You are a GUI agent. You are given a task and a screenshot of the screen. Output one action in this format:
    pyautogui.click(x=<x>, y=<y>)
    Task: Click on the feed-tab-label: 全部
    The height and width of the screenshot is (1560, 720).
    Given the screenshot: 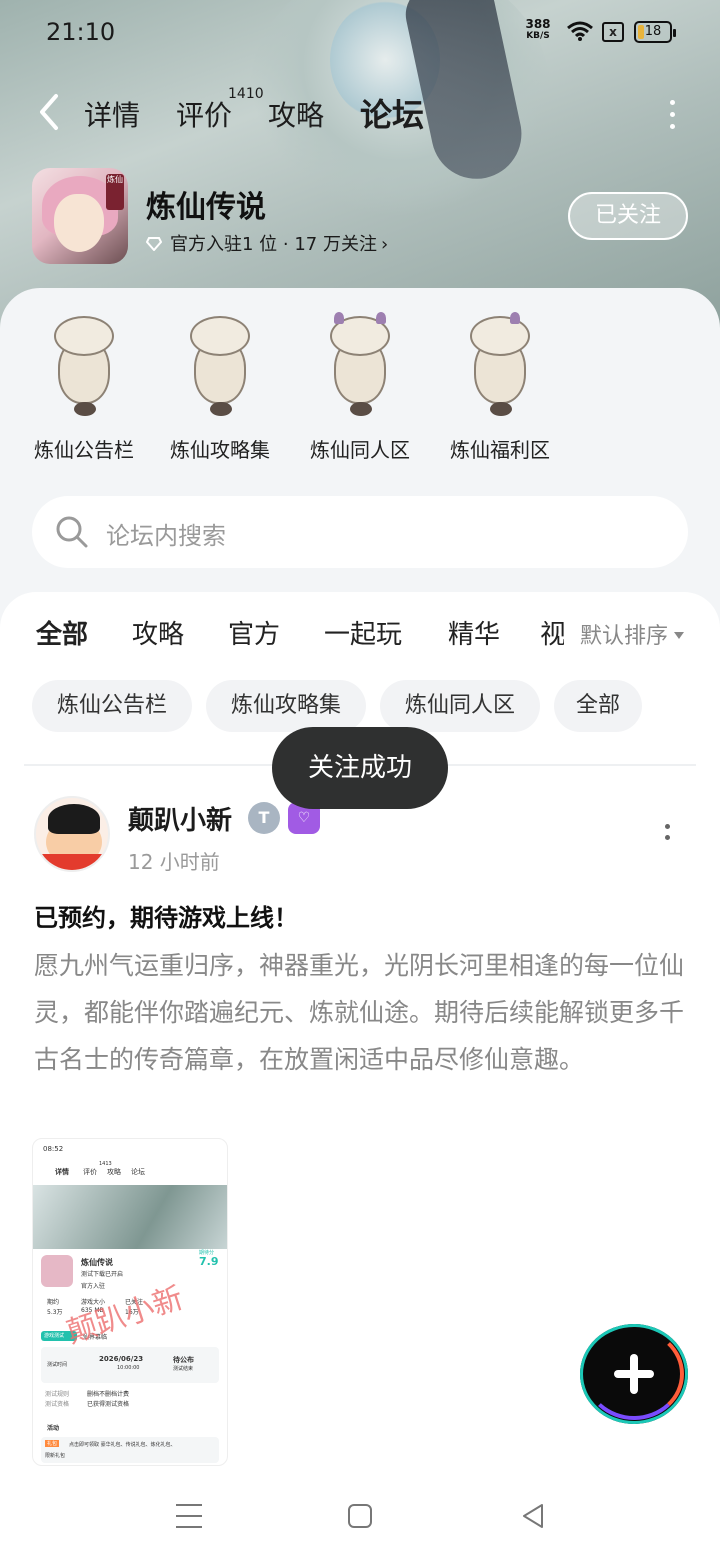 What is the action you would take?
    pyautogui.click(x=62, y=635)
    